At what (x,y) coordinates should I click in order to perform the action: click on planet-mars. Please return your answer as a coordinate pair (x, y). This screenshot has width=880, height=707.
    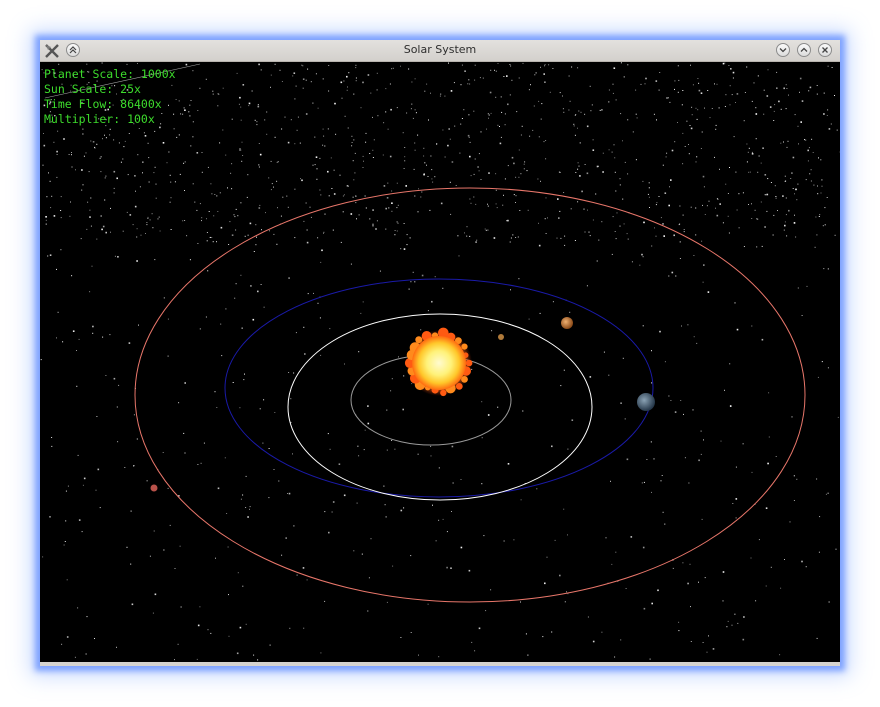
    Looking at the image, I should click on (154, 488).